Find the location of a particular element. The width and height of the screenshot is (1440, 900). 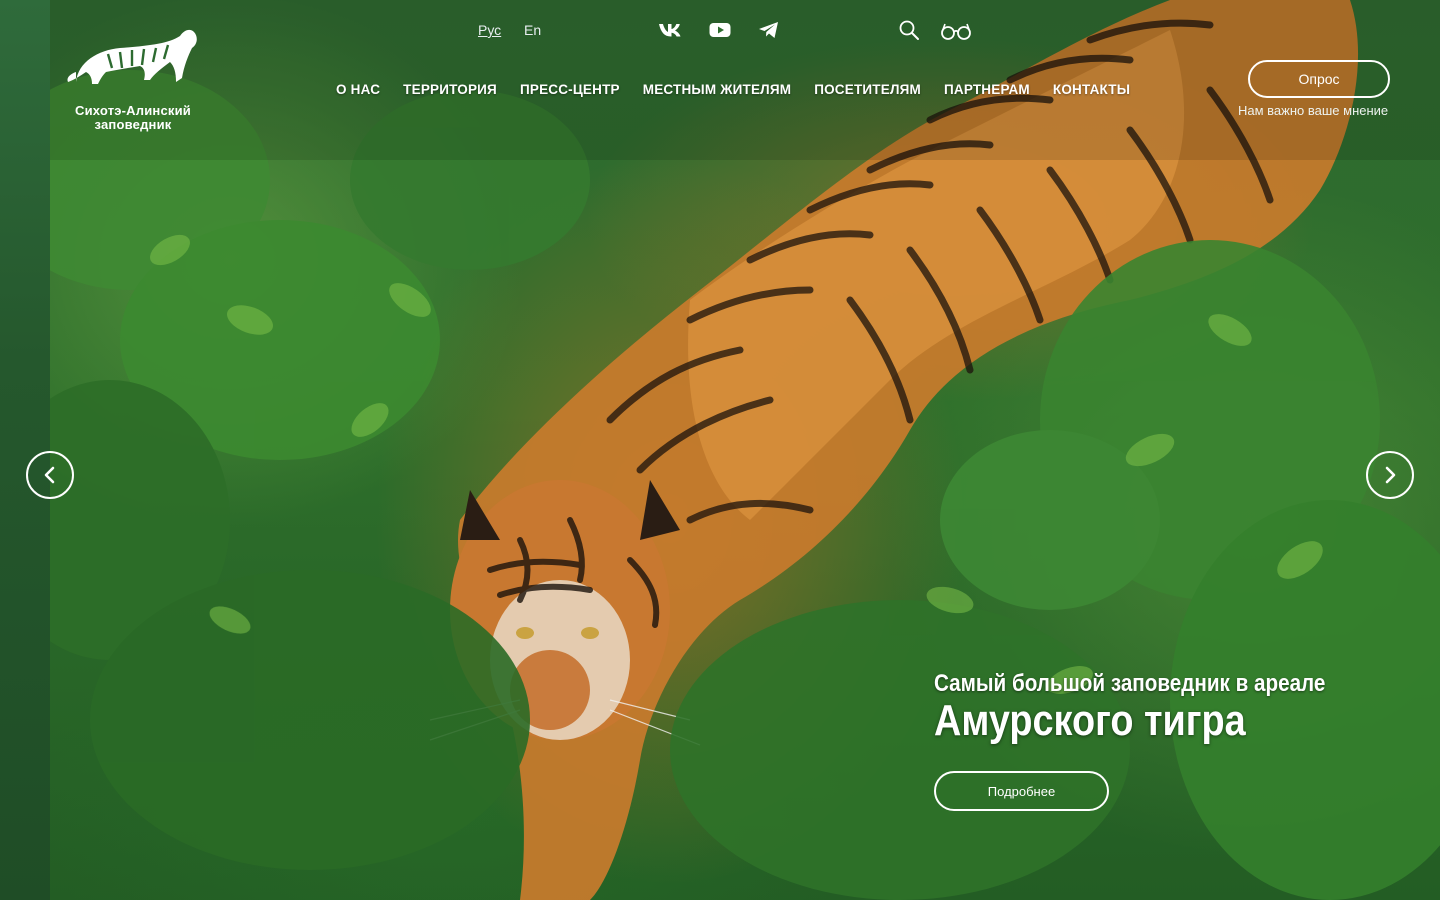

brand-name-line1: Сихотэ-Алинский is located at coordinates (133, 110).